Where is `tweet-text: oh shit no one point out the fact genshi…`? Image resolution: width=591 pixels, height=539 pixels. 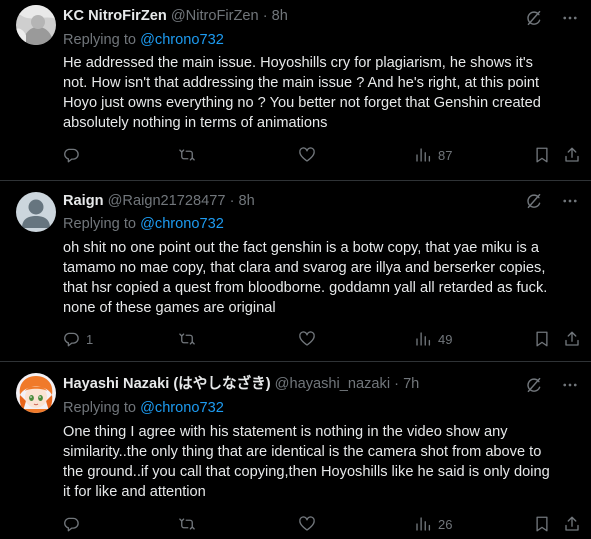 tweet-text: oh shit no one point out the fact genshi… is located at coordinates (305, 278).